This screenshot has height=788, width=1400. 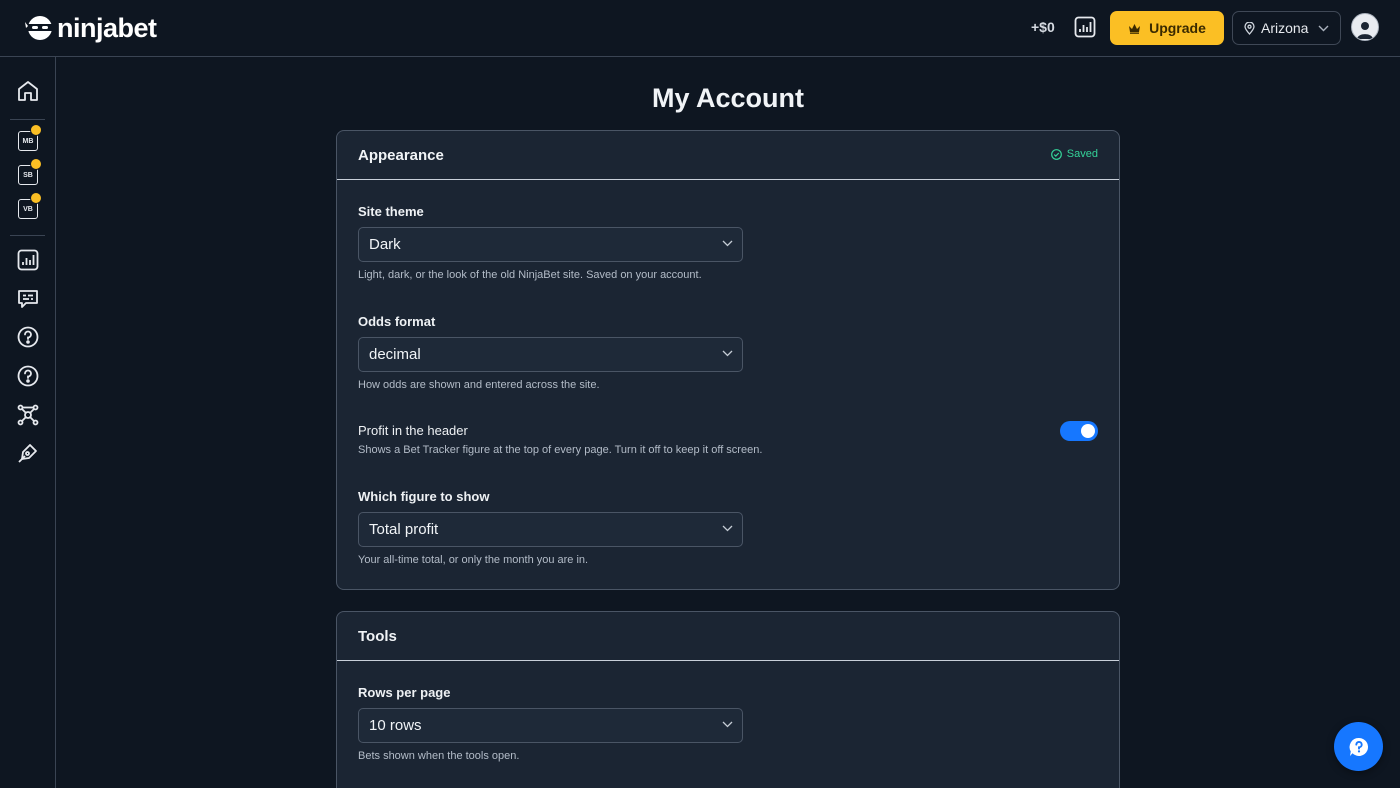 I want to click on location-pin-icon, so click(x=1249, y=28).